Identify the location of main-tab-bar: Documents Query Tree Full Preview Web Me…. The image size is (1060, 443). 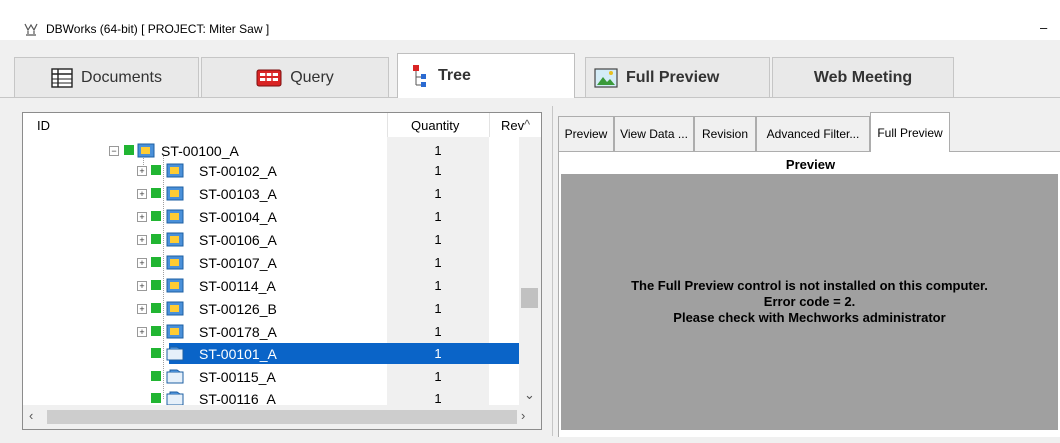
(530, 69).